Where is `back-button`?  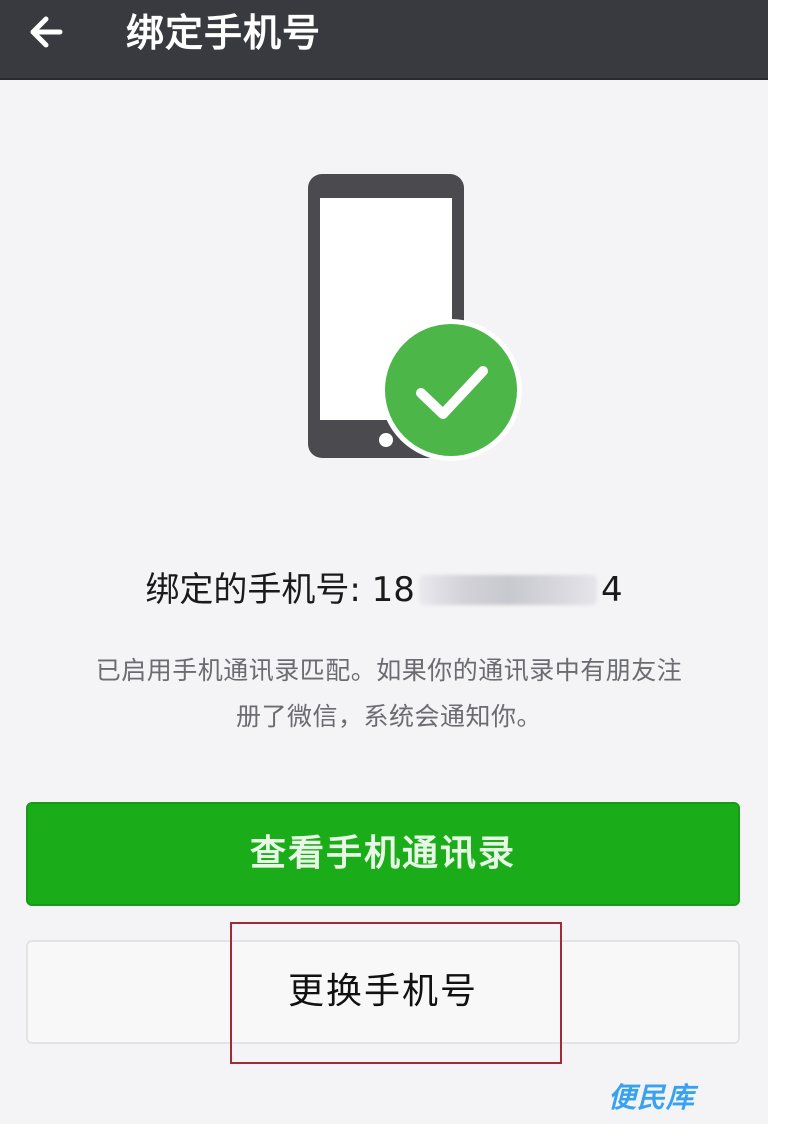 back-button is located at coordinates (50, 33).